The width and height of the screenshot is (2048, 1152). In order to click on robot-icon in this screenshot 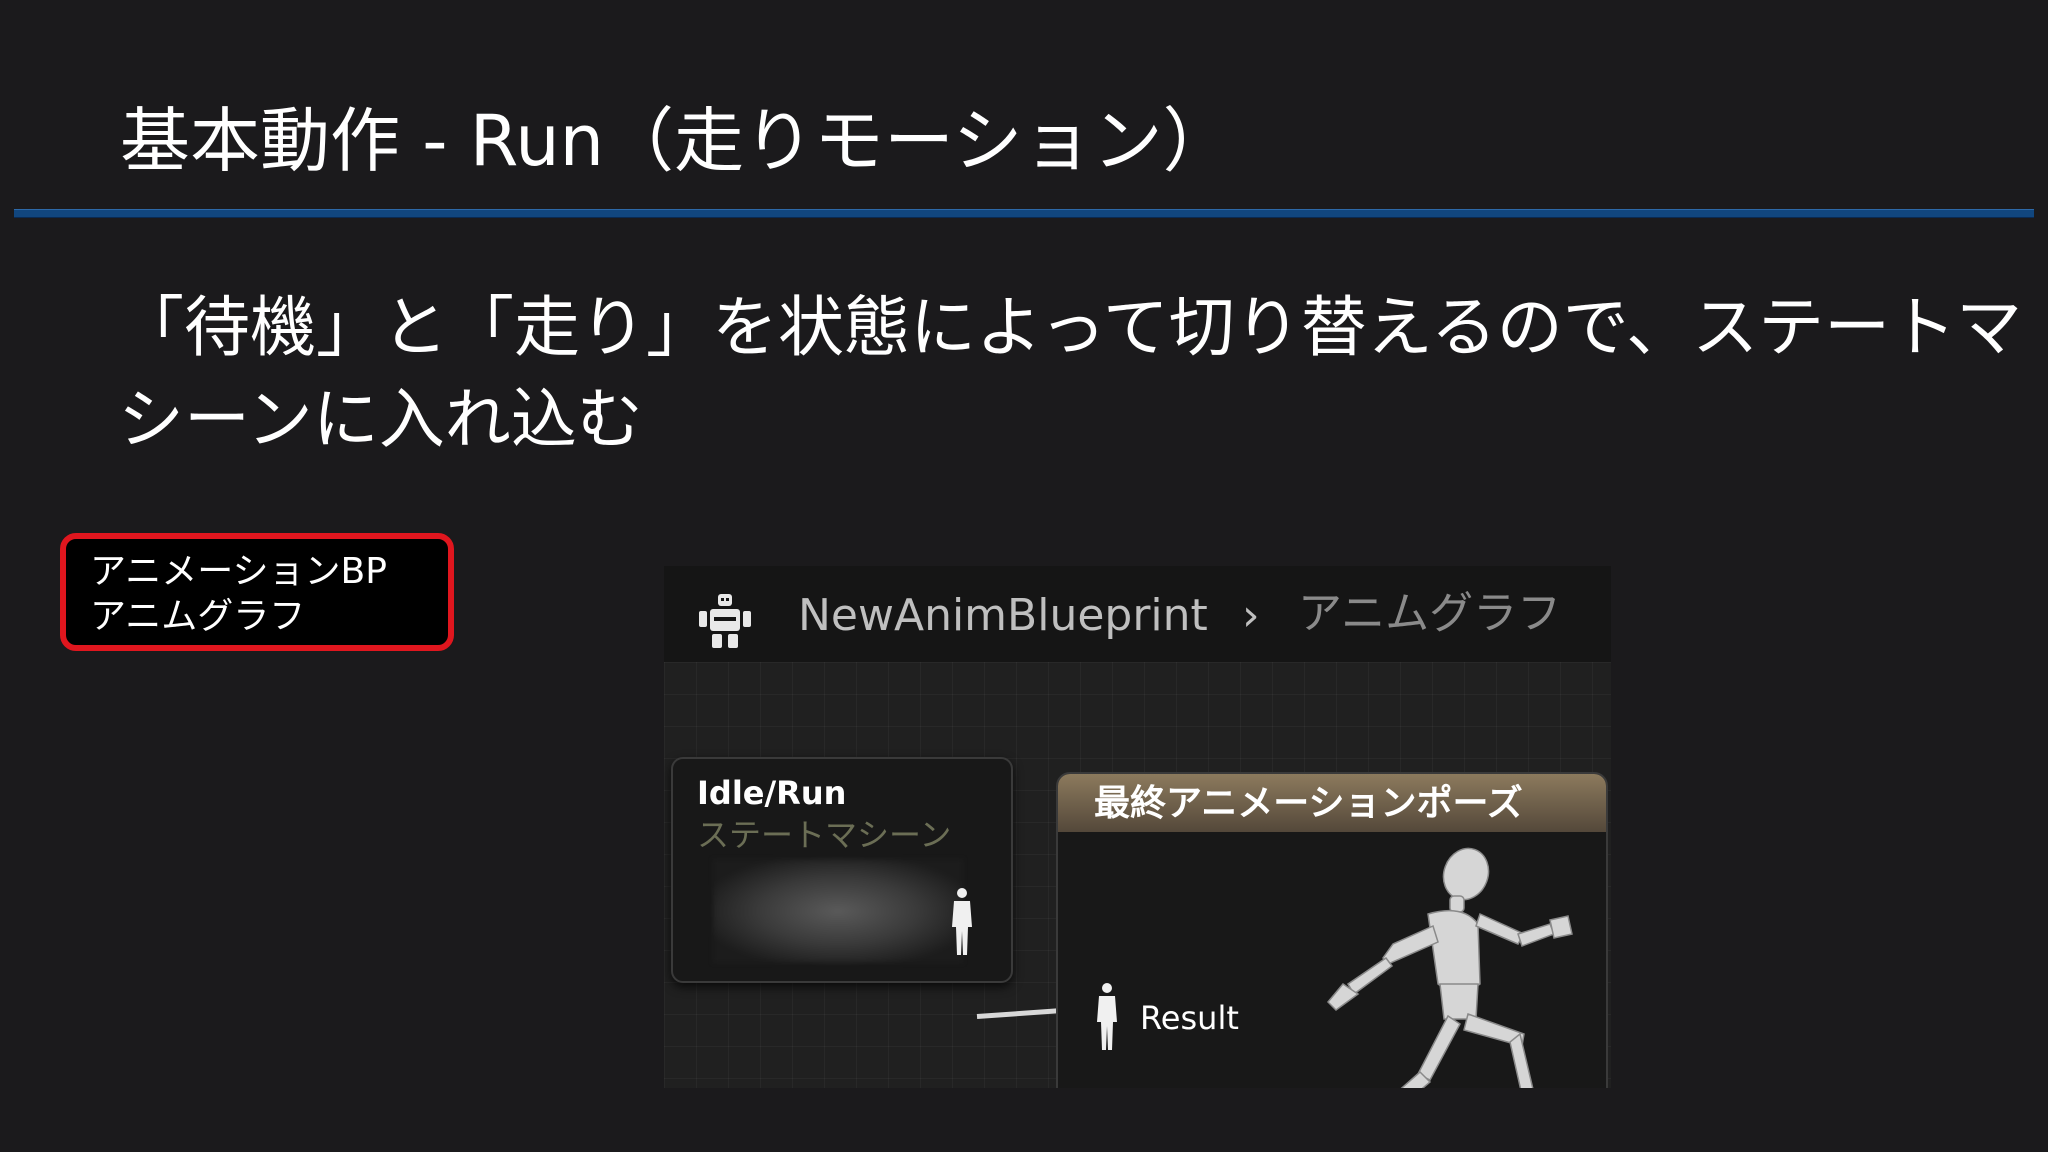, I will do `click(725, 621)`.